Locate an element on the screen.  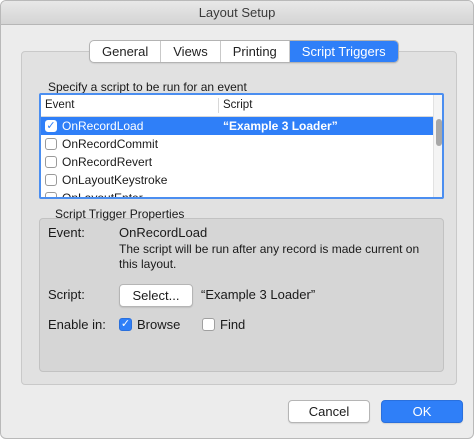
scrollbar-thumb is located at coordinates (439, 132).